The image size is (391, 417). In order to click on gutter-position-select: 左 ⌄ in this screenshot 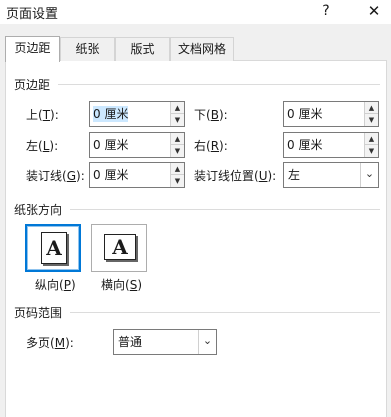, I will do `click(331, 175)`.